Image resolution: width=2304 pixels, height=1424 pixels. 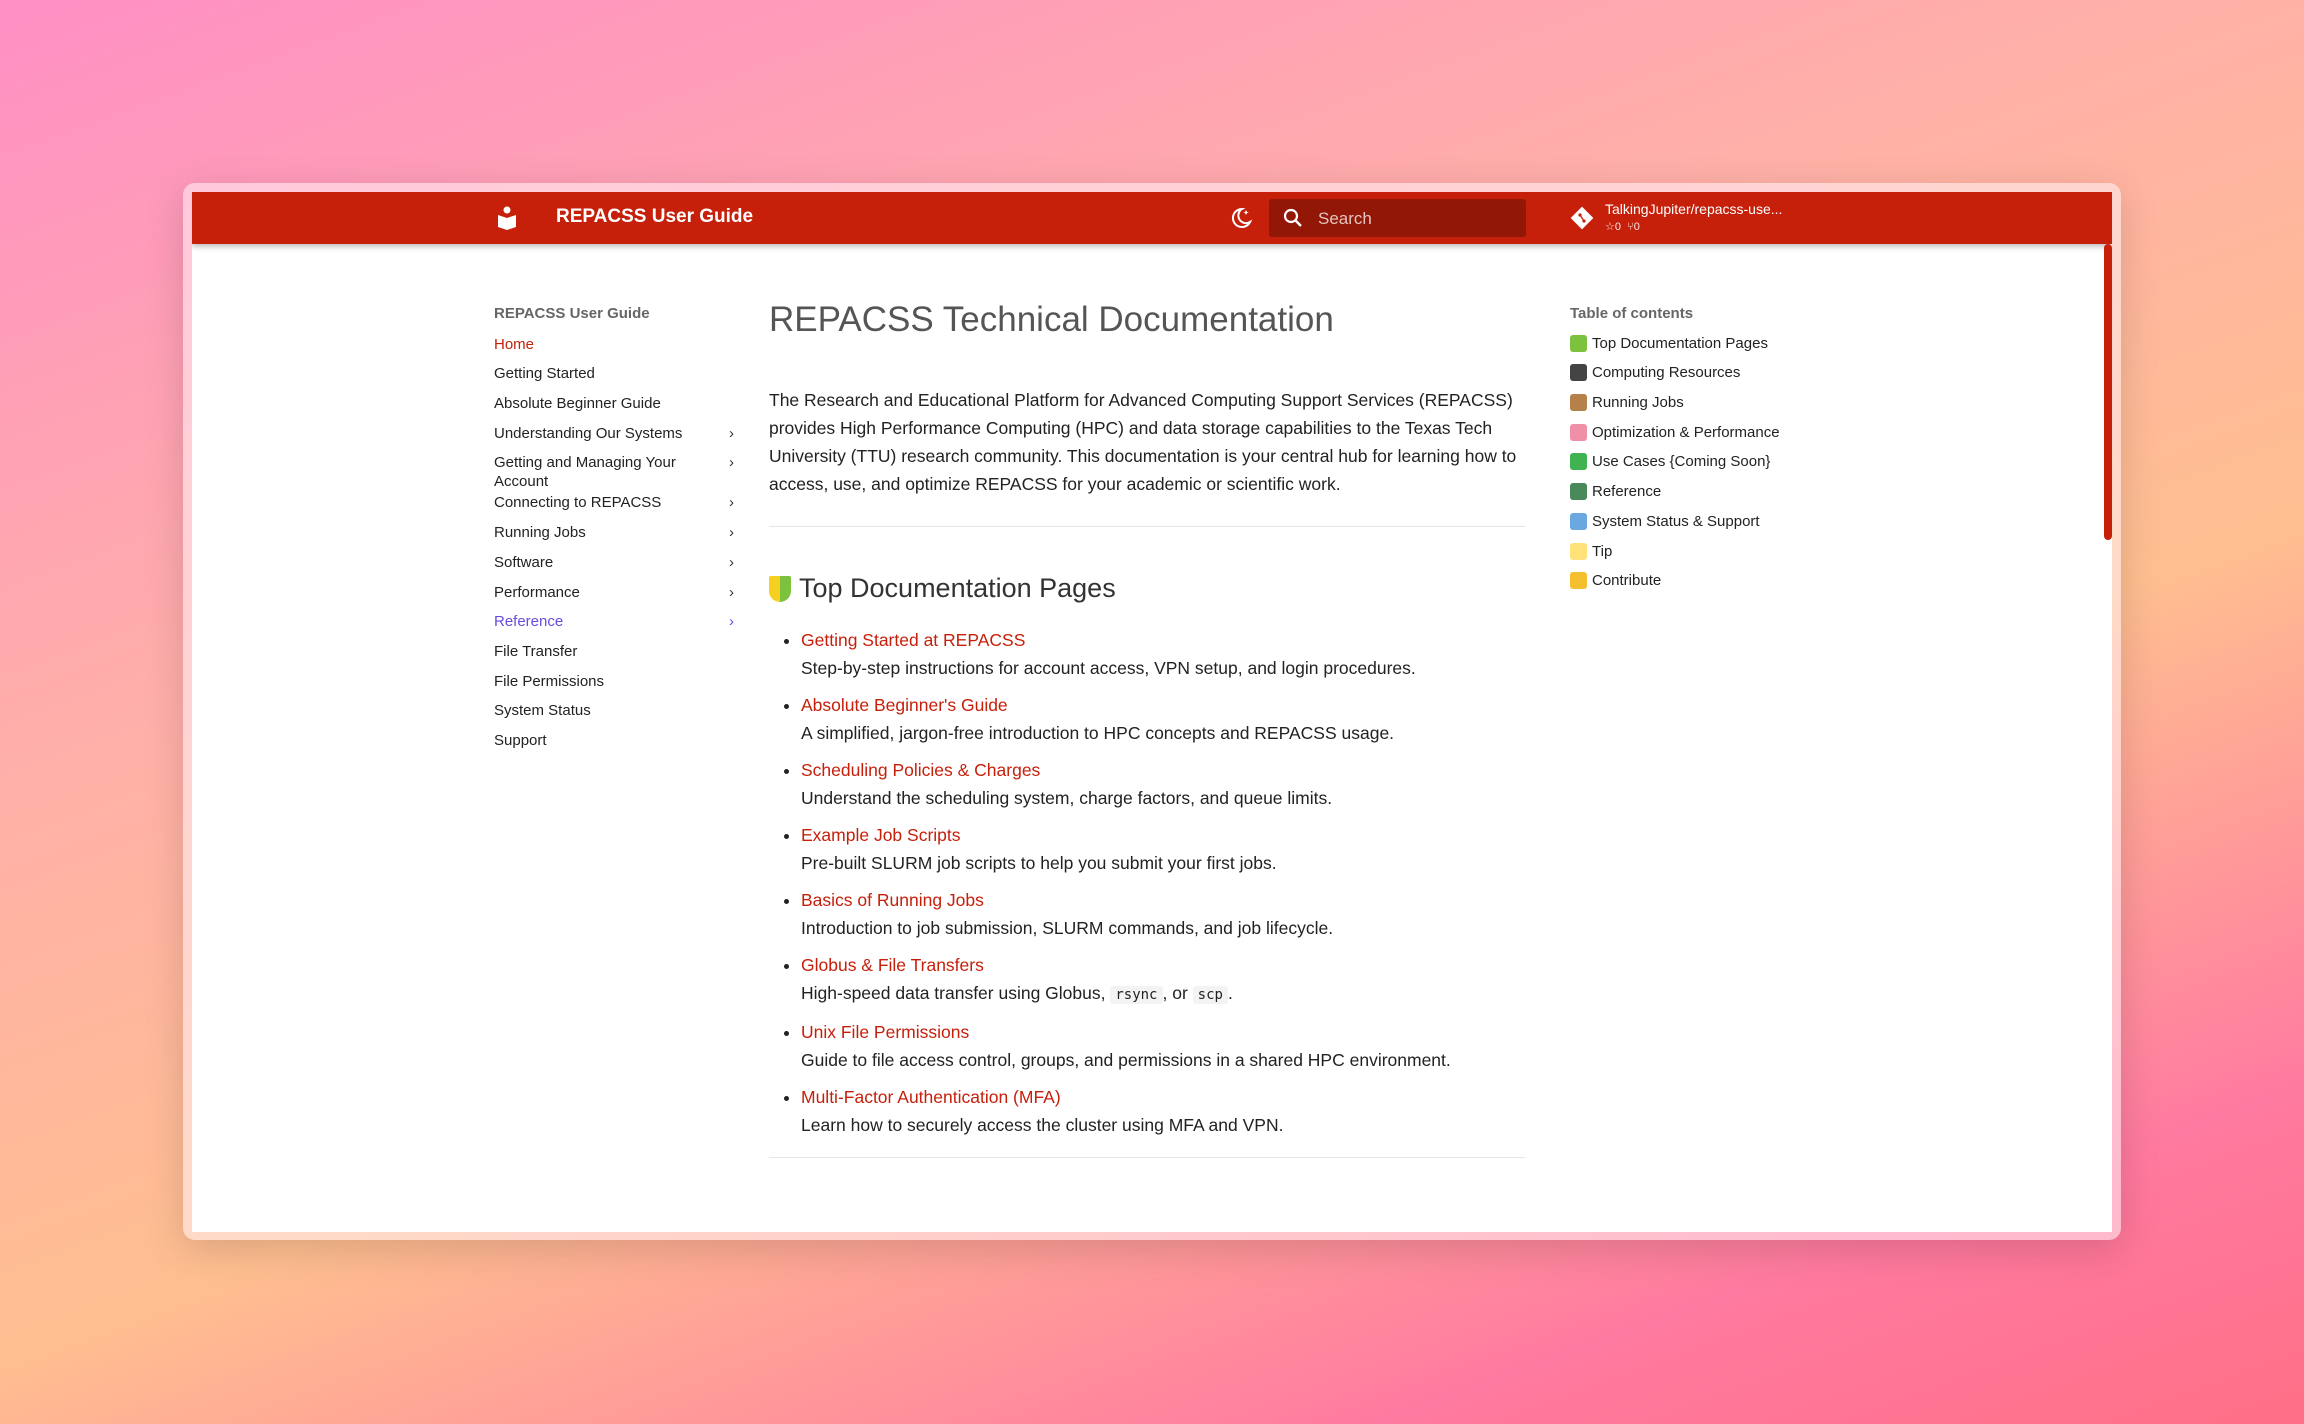 What do you see at coordinates (1051, 319) in the screenshot?
I see `page-title: REPACSS Technical Documentation` at bounding box center [1051, 319].